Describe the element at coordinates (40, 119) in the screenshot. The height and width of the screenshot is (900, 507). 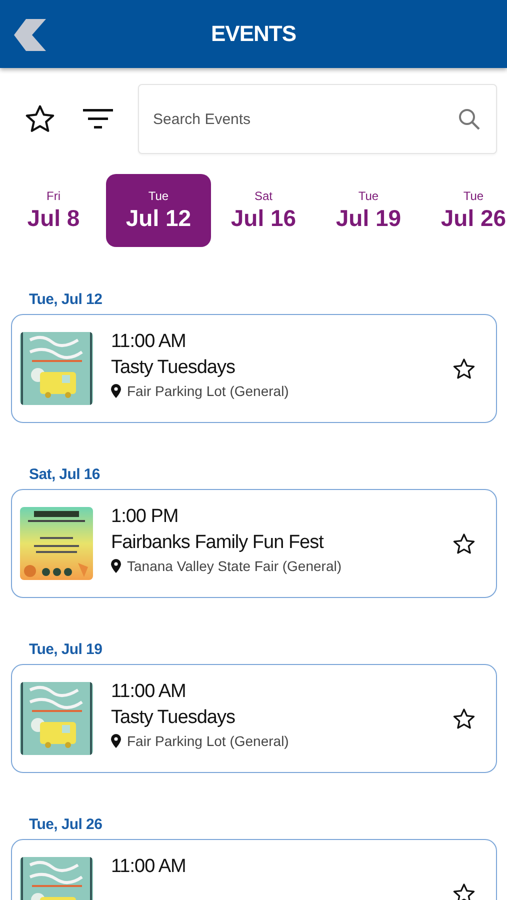
I see `star-icon` at that location.